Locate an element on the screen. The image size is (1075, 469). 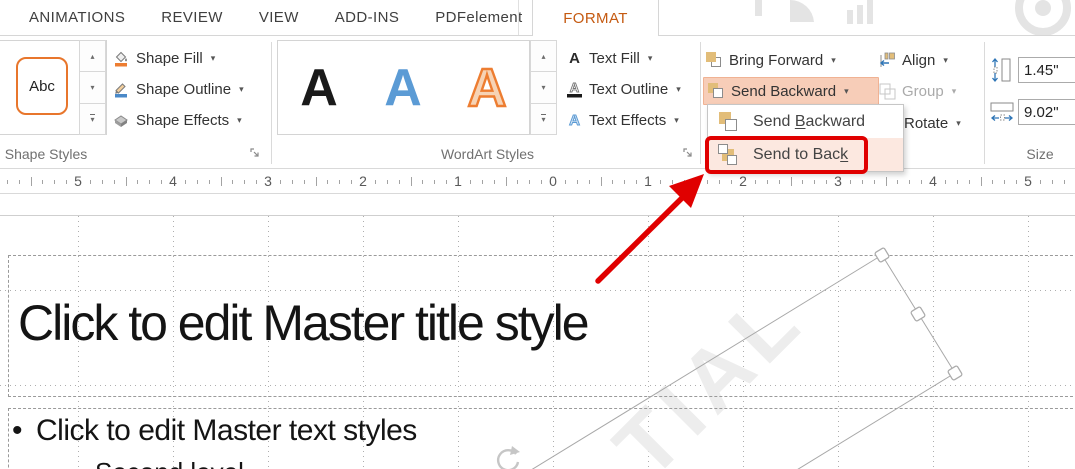
text-fill-button: A Text Fill ▾ is located at coordinates (609, 58).